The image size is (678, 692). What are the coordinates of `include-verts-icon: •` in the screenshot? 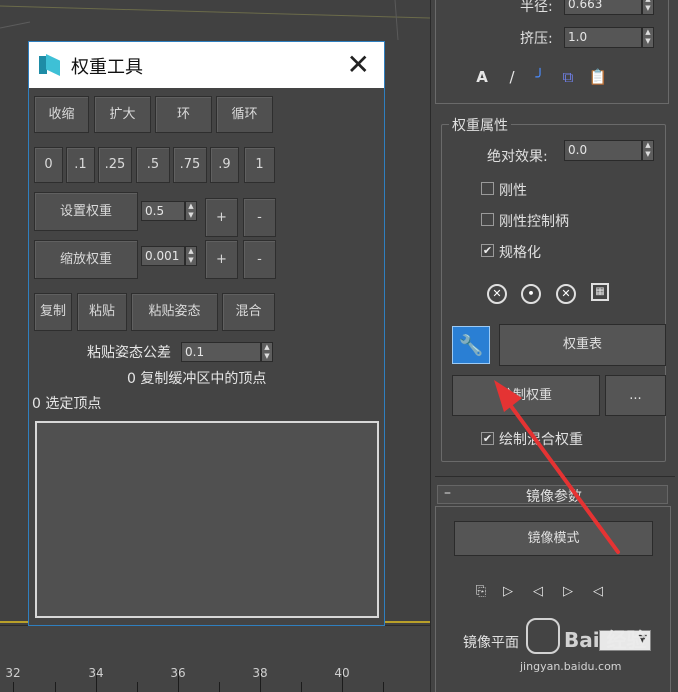 It's located at (531, 294).